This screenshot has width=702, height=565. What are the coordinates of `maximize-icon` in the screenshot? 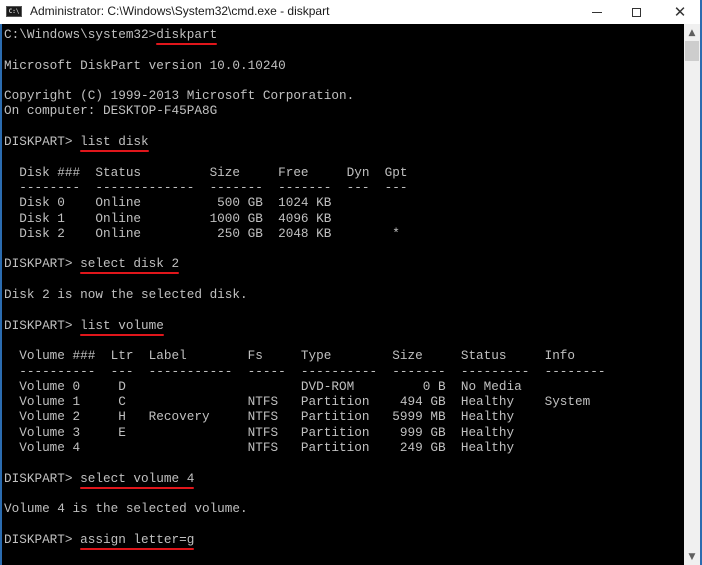 It's located at (636, 12).